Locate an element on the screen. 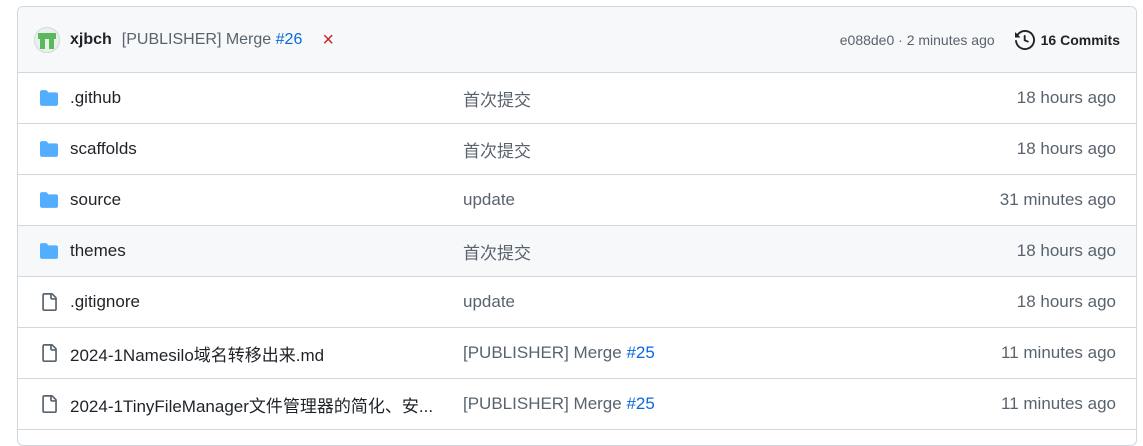 The height and width of the screenshot is (446, 1143). file-row: .gitignore update 18 hours ago is located at coordinates (577, 302).